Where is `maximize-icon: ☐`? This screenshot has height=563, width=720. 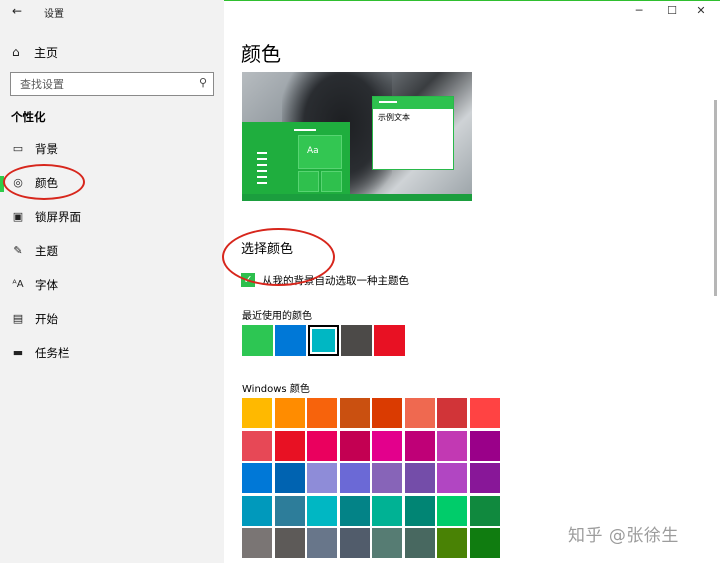 maximize-icon: ☐ is located at coordinates (672, 10).